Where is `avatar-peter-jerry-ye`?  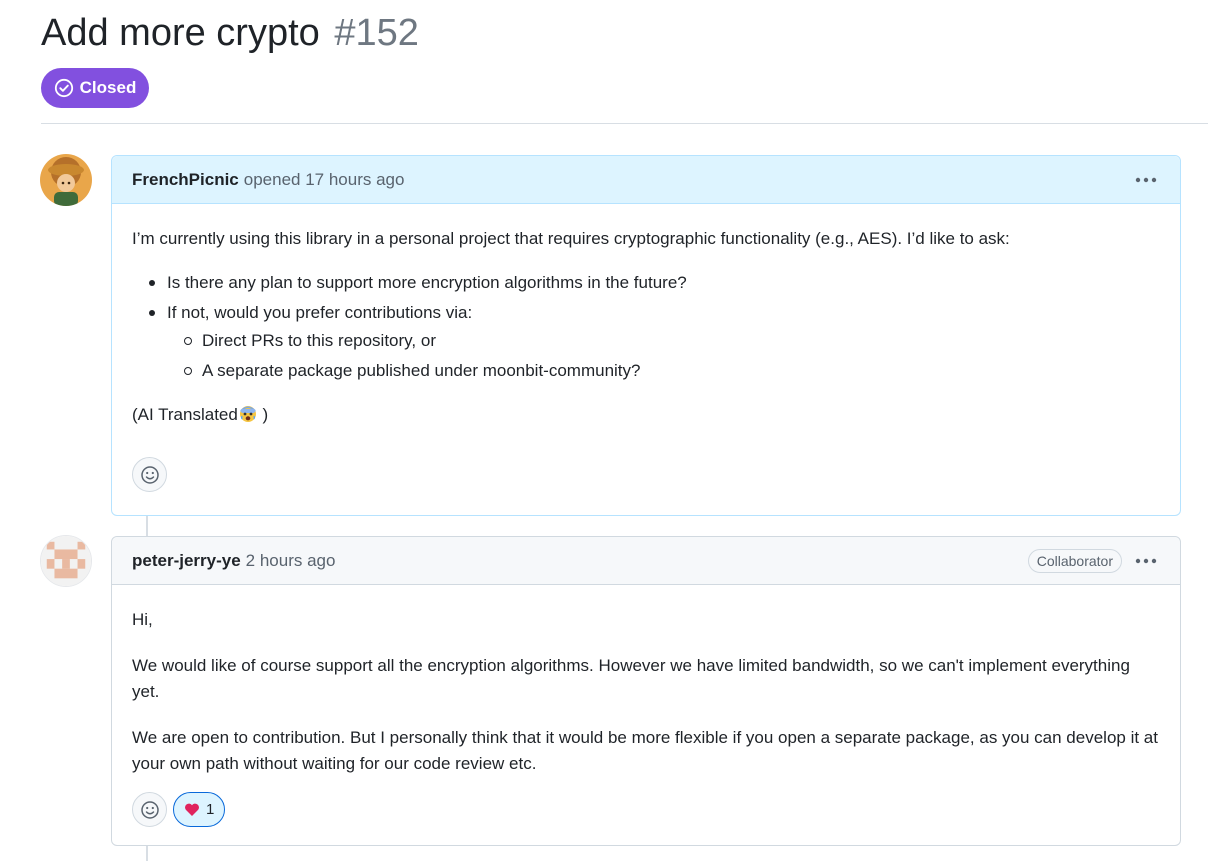
avatar-peter-jerry-ye is located at coordinates (66, 561).